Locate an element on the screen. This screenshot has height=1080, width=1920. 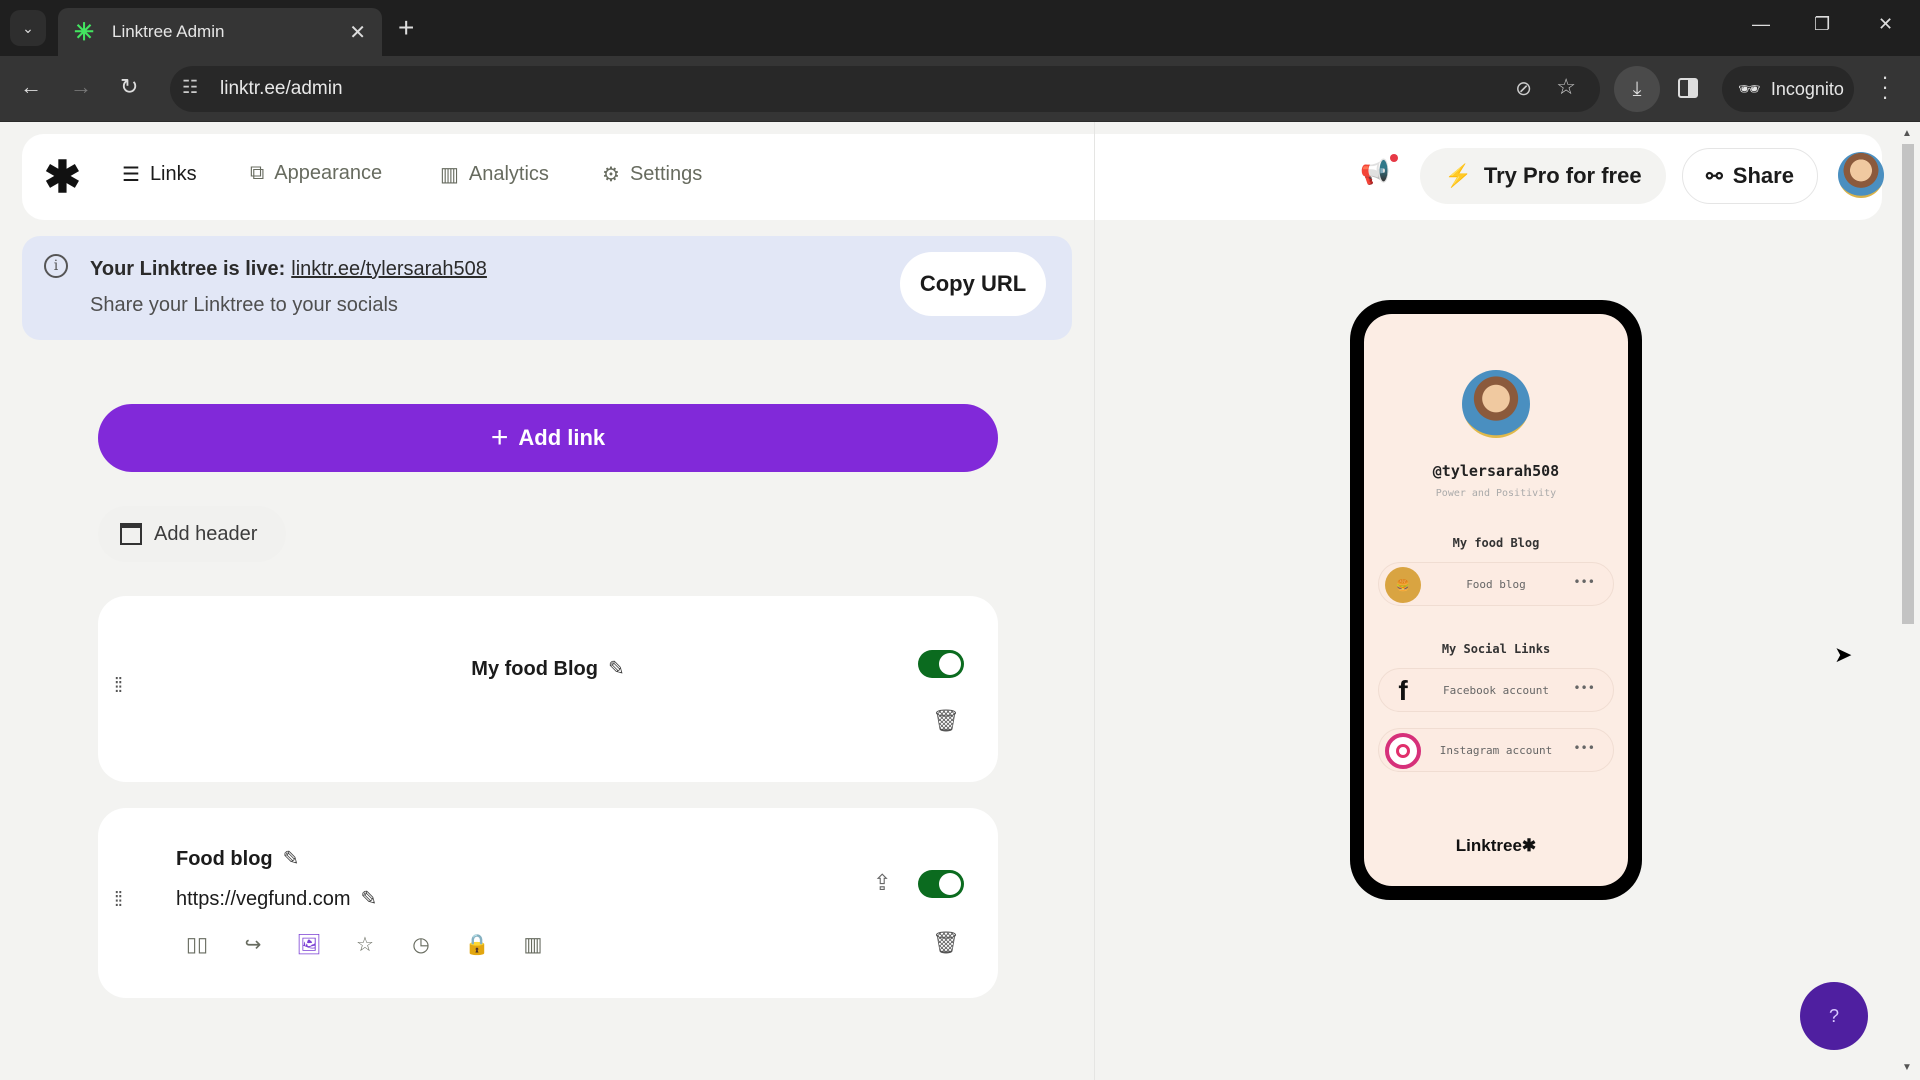
download-icon: ⤓ is located at coordinates (1637, 89).